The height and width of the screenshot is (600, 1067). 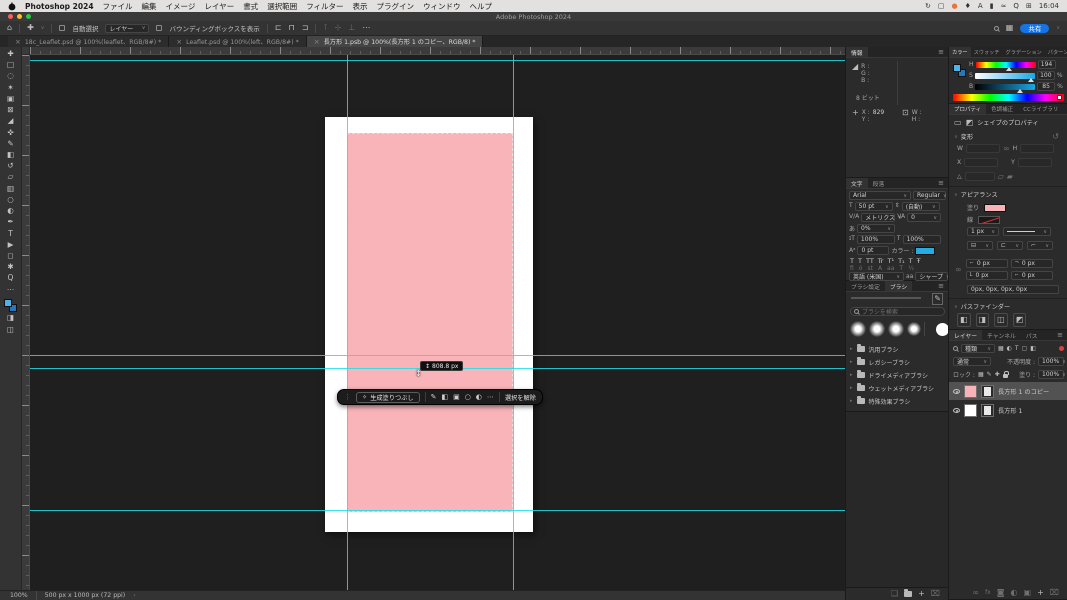 I want to click on ruler-origin, so click(x=26, y=51).